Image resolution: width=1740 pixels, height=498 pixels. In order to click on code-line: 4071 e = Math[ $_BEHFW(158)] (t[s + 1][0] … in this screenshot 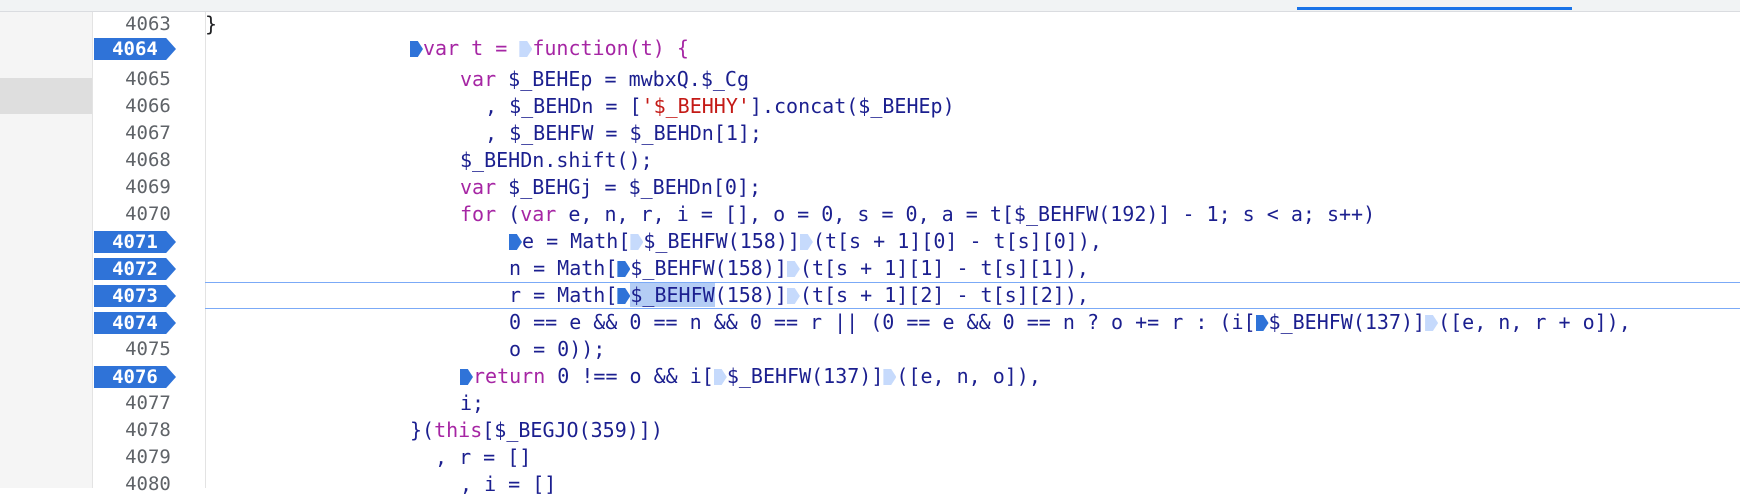, I will do `click(870, 241)`.